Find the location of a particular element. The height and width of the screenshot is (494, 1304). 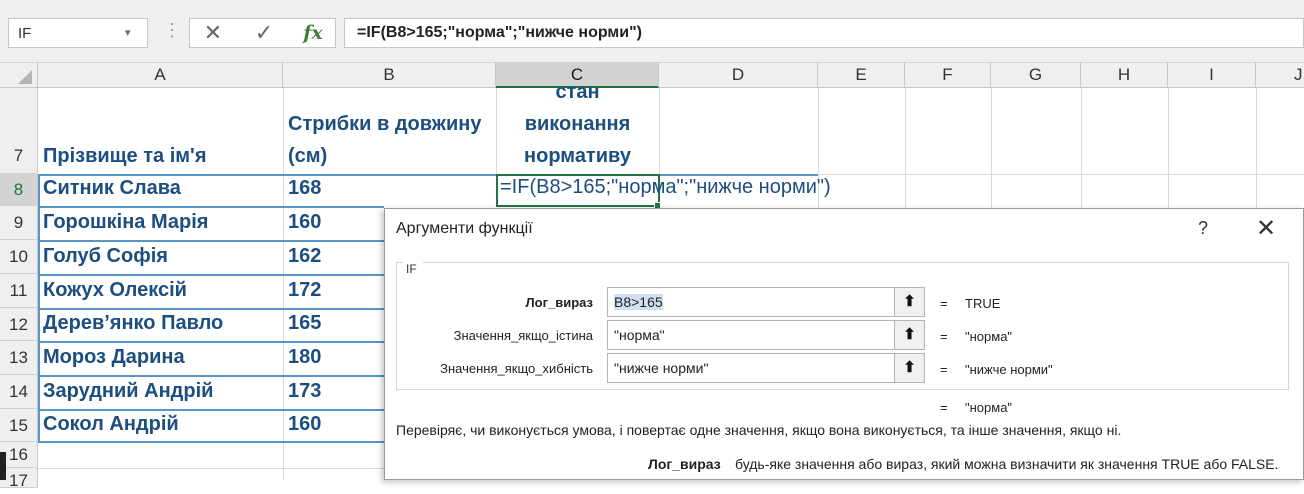

arg-input-value-if-true: "норма" is located at coordinates (766, 335).